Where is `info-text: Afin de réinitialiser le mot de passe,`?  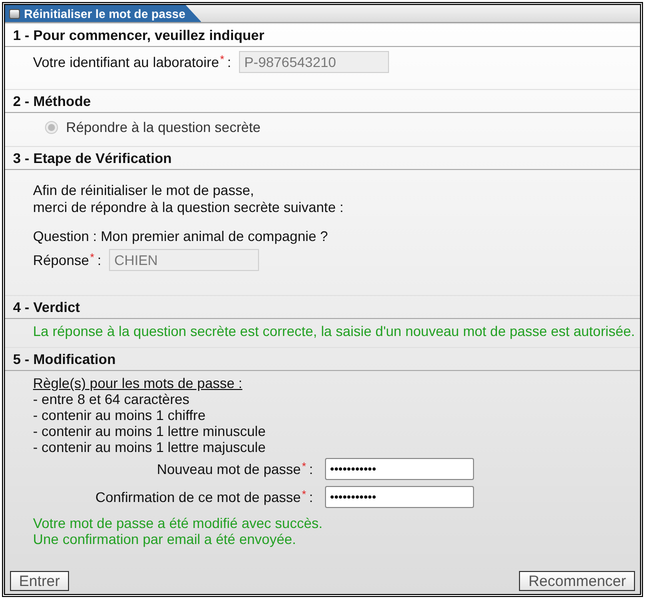 info-text: Afin de réinitialiser le mot de passe, is located at coordinates (144, 190).